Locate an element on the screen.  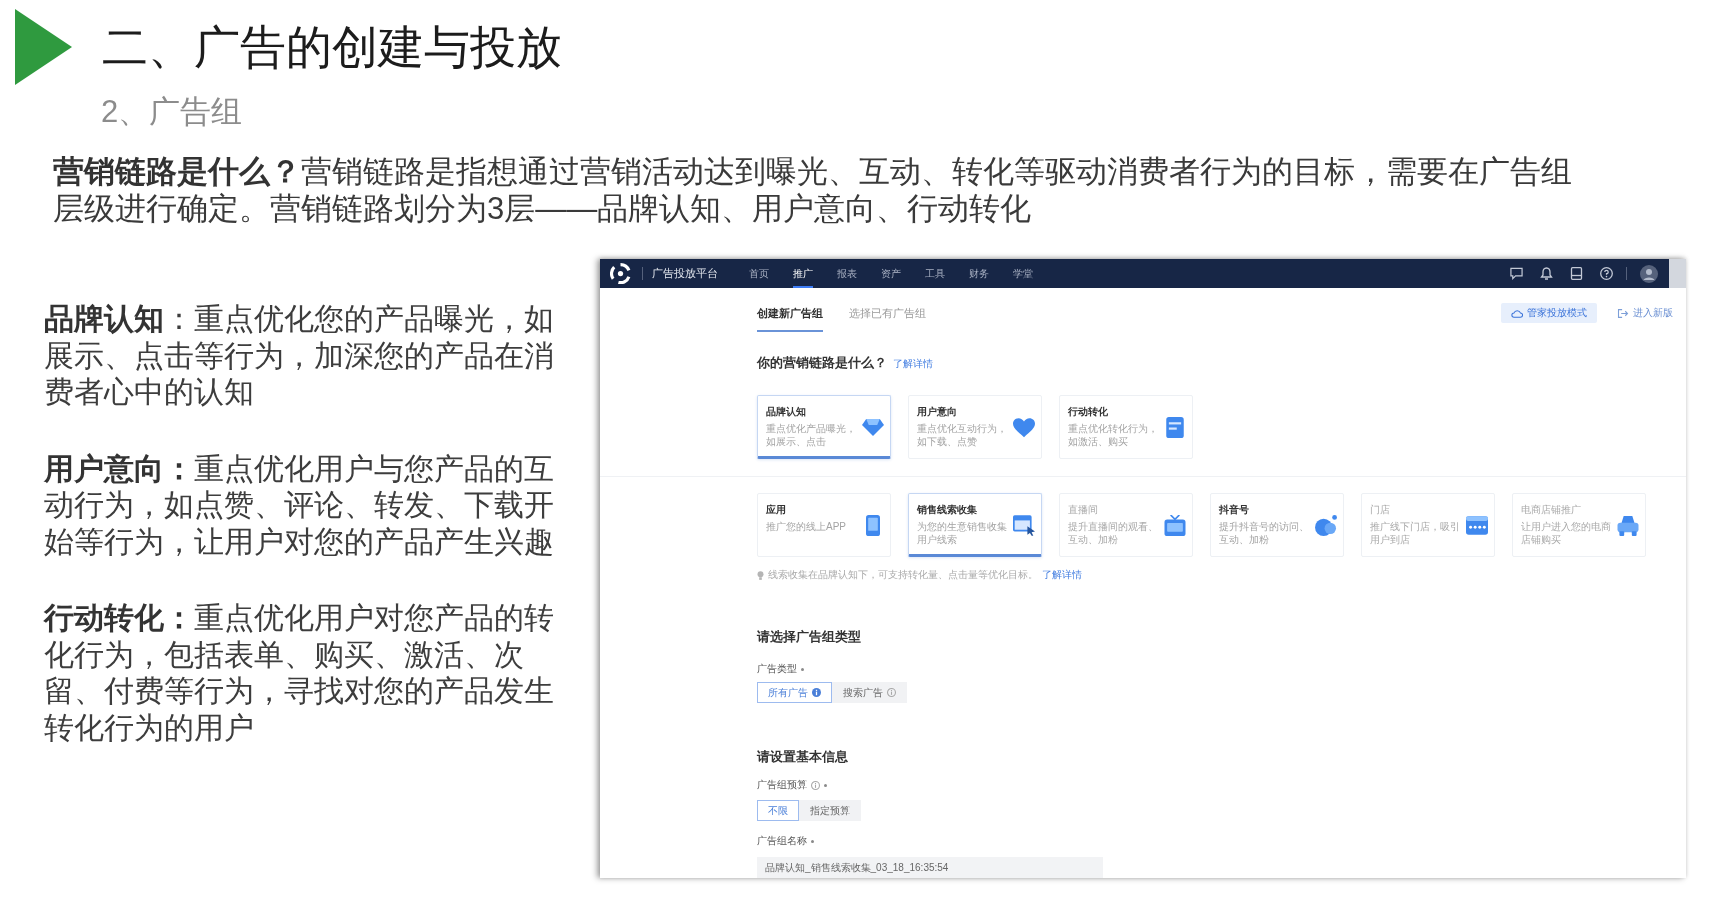
bell-icon is located at coordinates (1546, 273).